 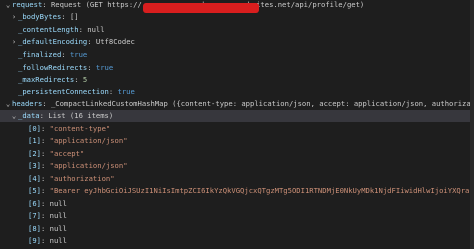 I want to click on tree-value: [], so click(x=74, y=16).